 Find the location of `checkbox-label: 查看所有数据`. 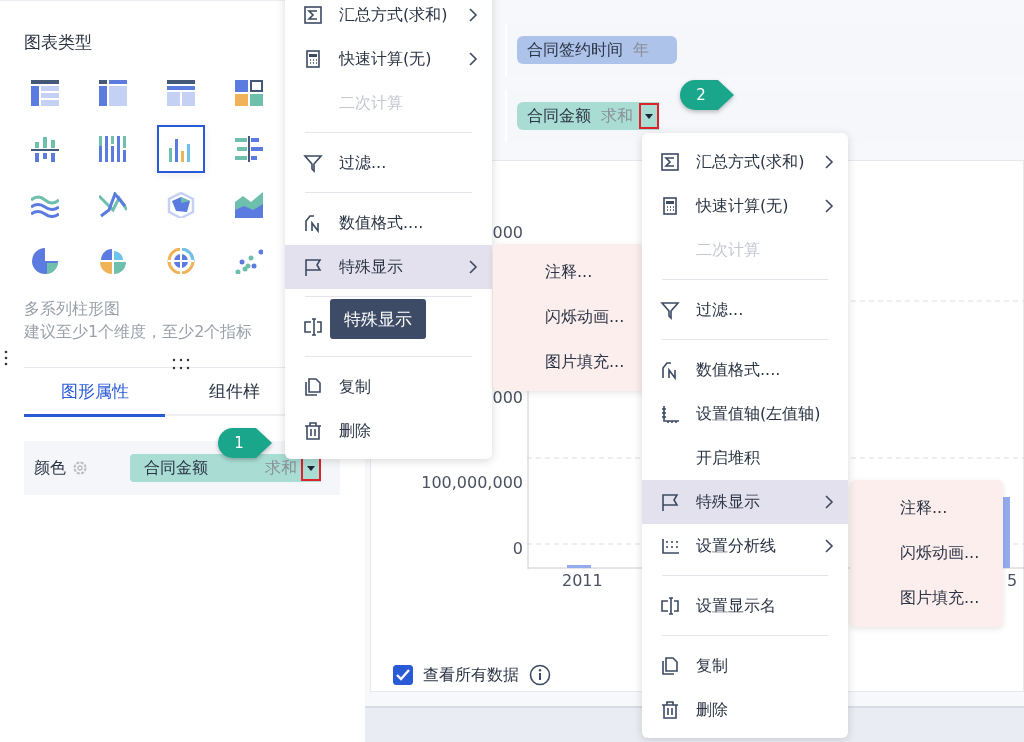

checkbox-label: 查看所有数据 is located at coordinates (471, 675).